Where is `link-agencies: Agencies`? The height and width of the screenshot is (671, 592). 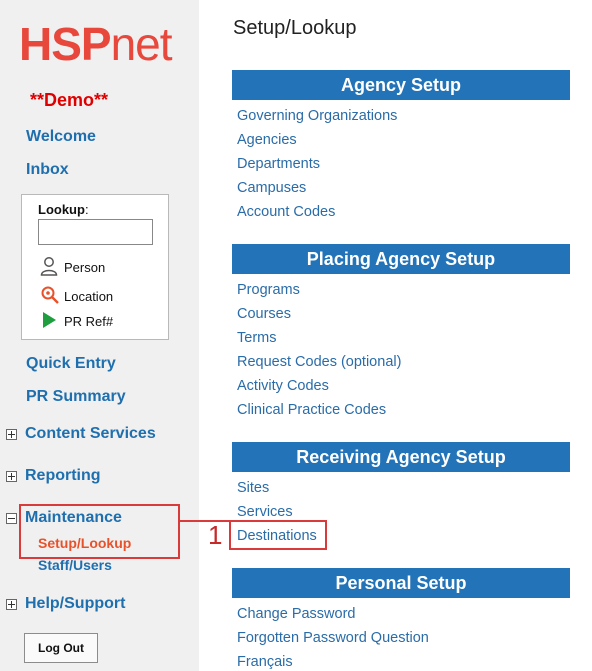
link-agencies: Agencies is located at coordinates (267, 140).